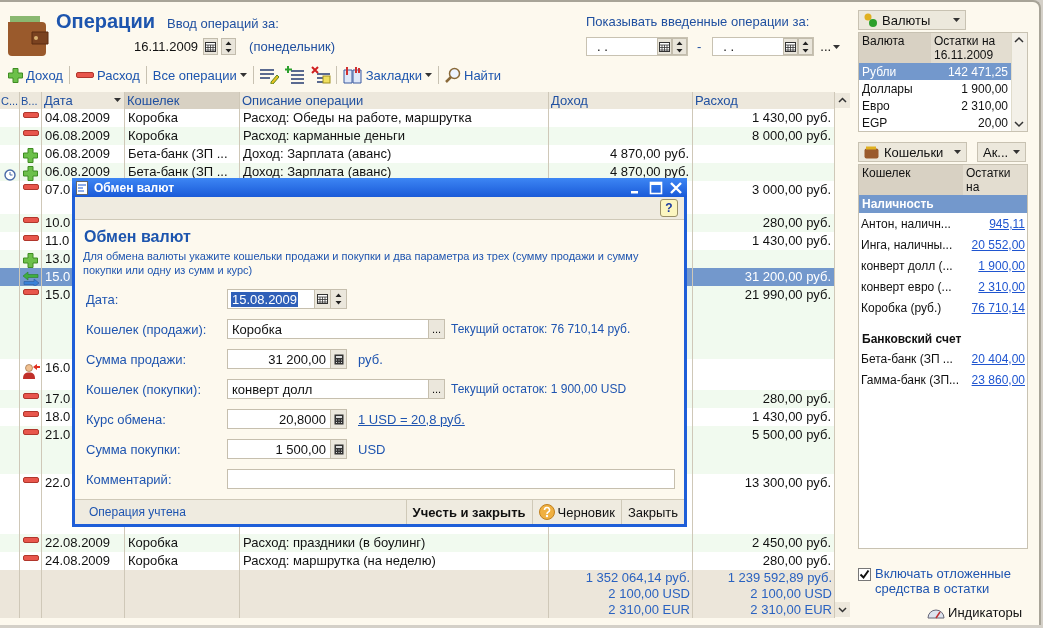  I want to click on range-dash: -, so click(699, 46).